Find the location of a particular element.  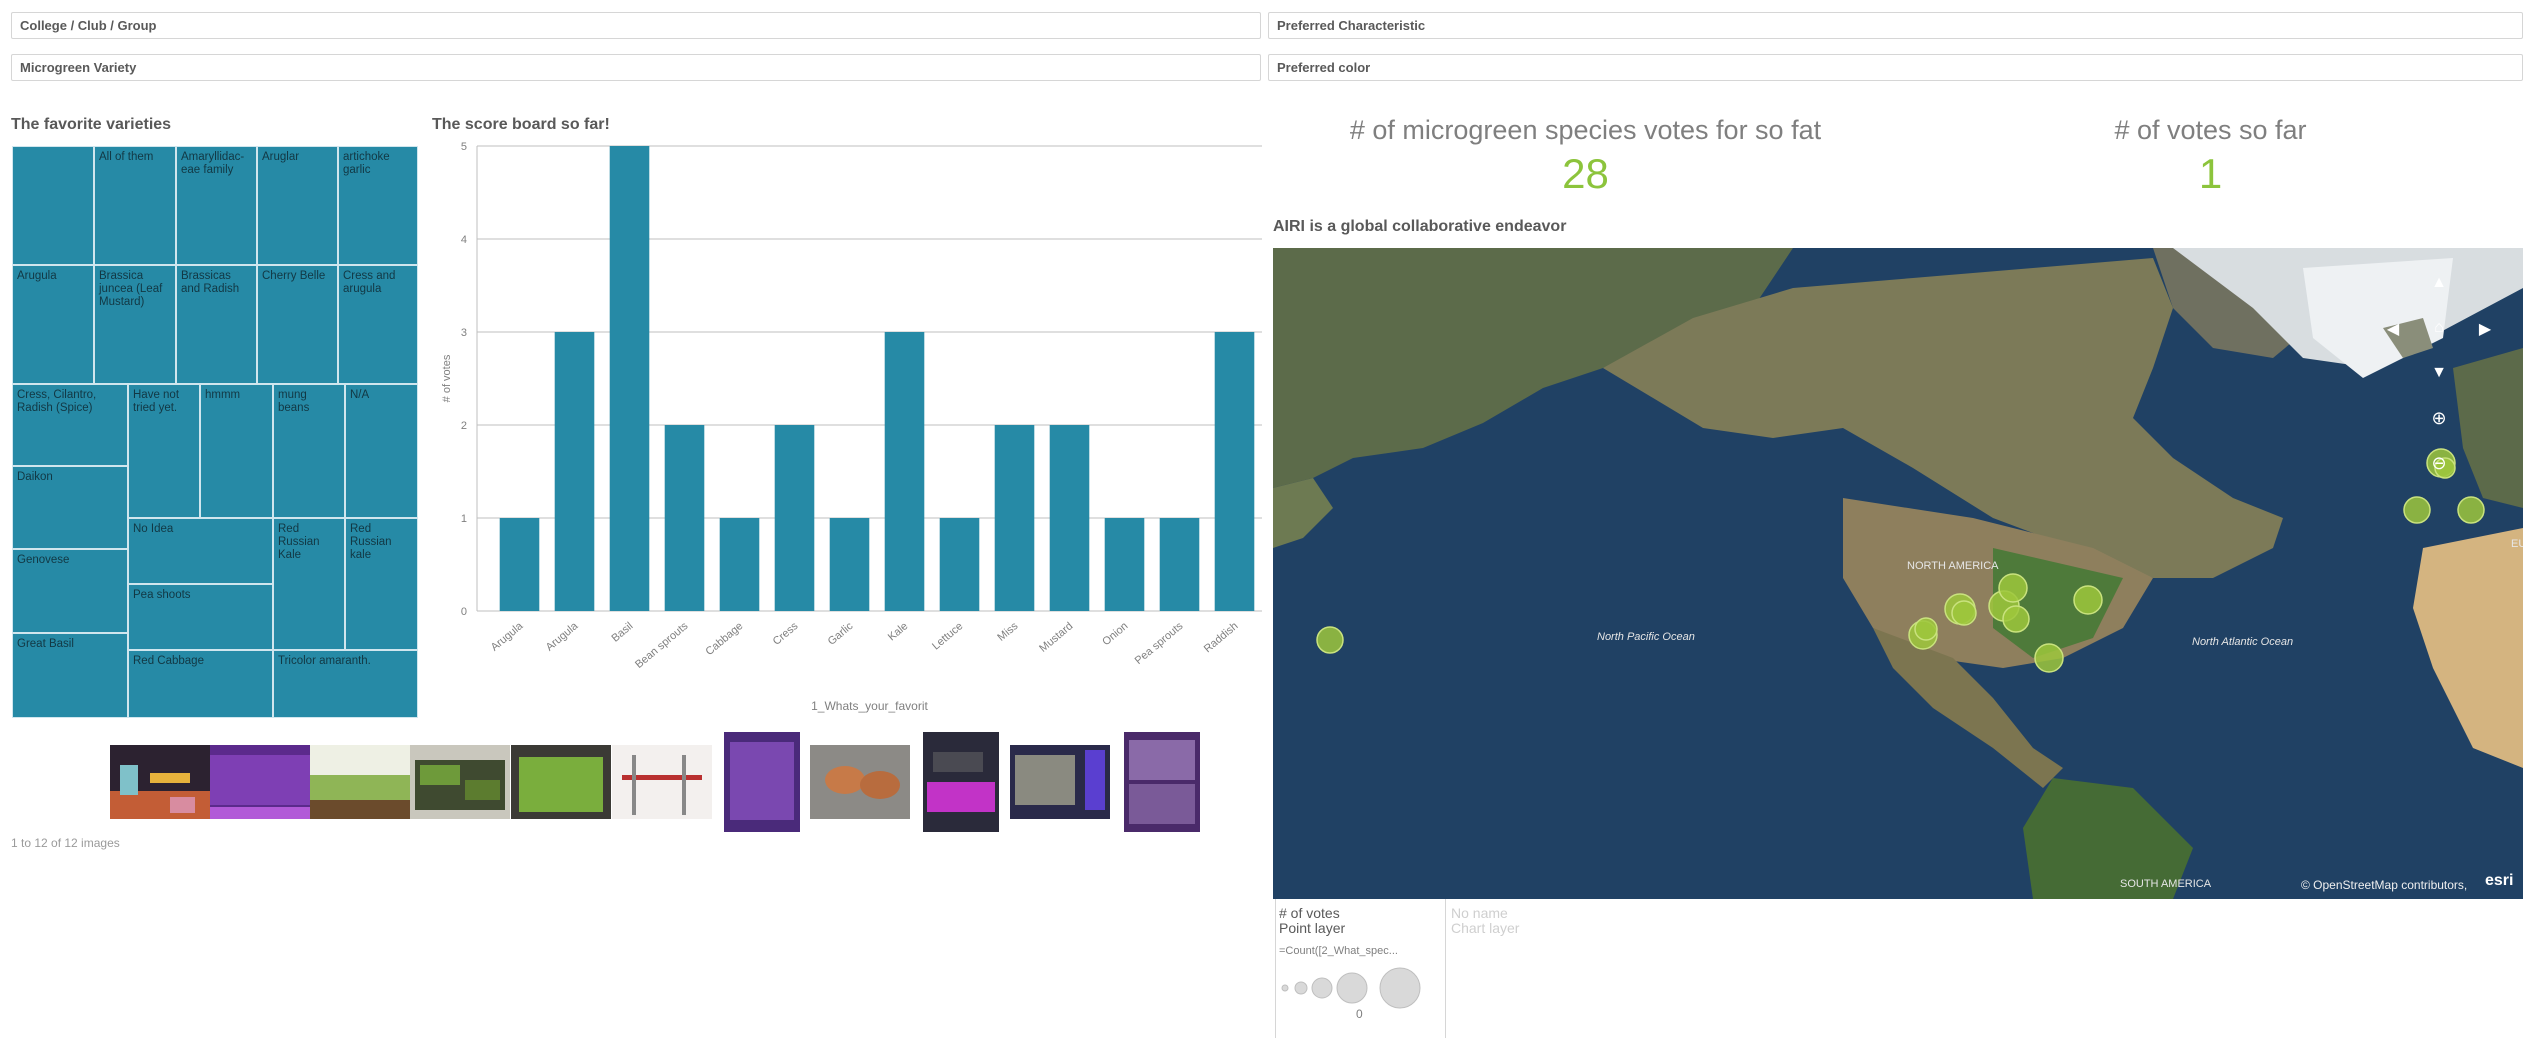

treemap-tile: Red Cabbage is located at coordinates (200, 684).